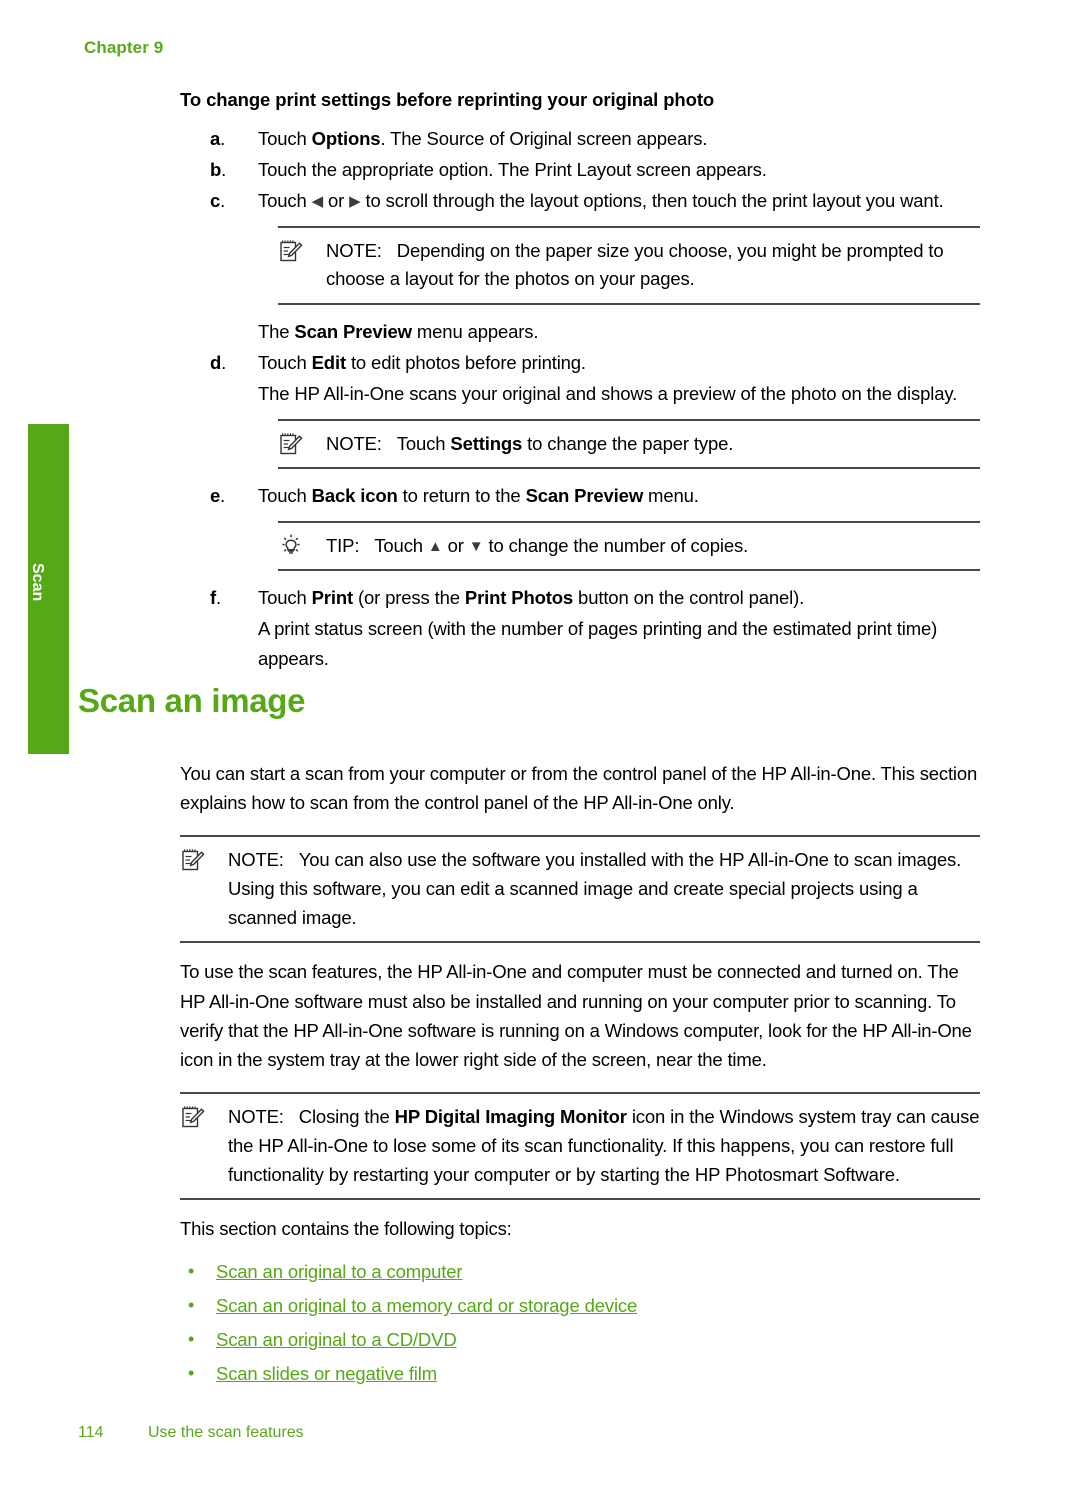  I want to click on topic-link: Scan slides or negative film, so click(326, 1373).